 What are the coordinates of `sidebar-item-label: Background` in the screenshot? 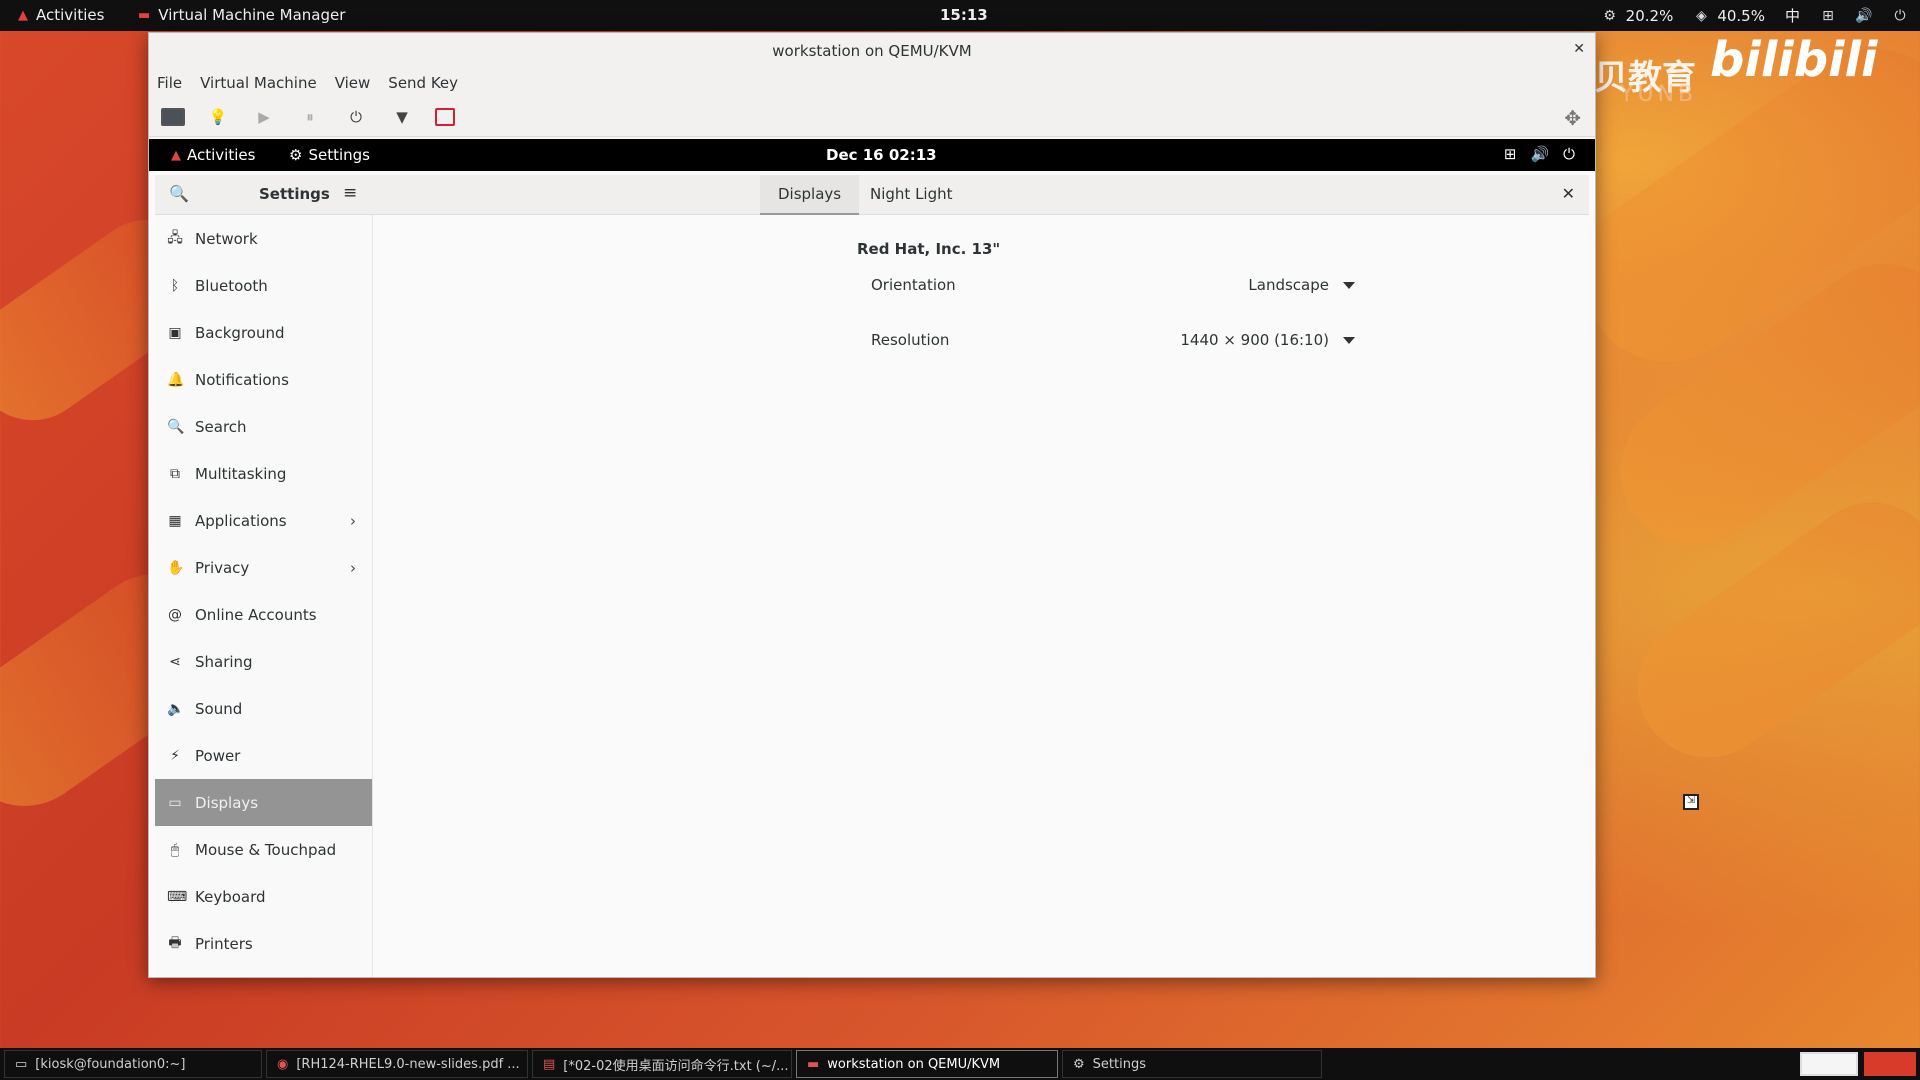 It's located at (240, 332).